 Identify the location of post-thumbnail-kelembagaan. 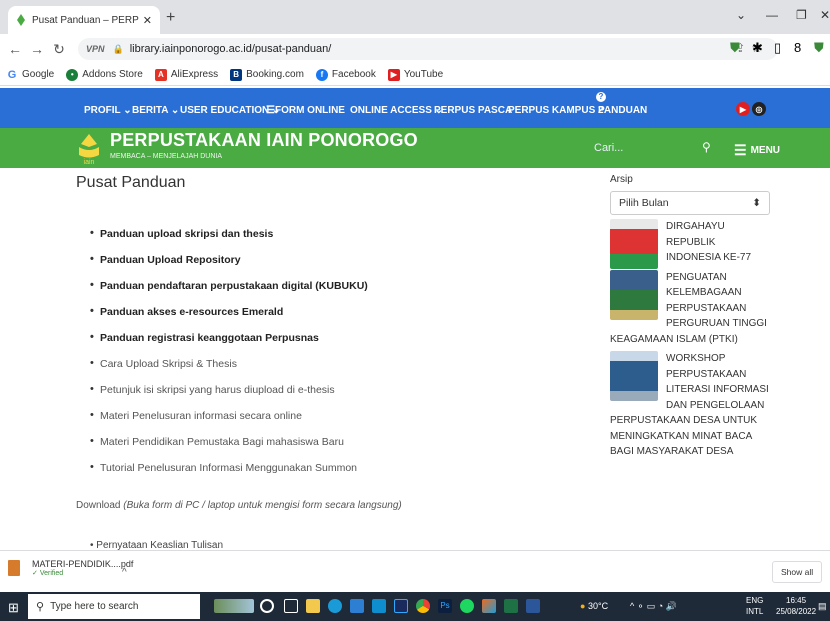
(634, 294).